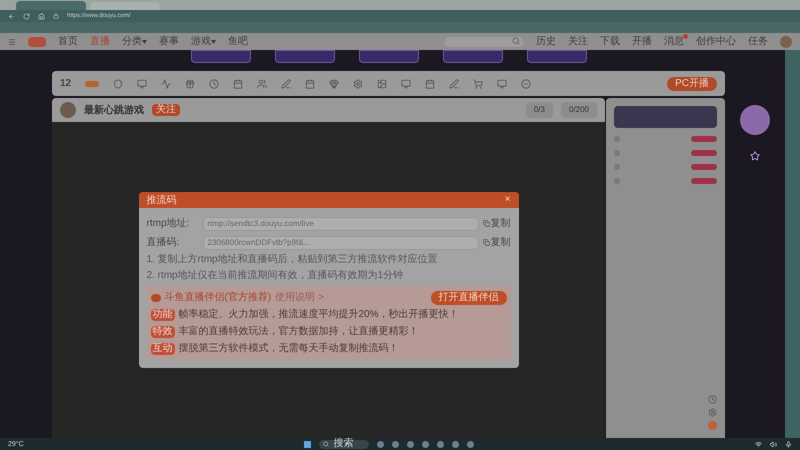  Describe the element at coordinates (786, 42) in the screenshot. I see `avatar` at that location.